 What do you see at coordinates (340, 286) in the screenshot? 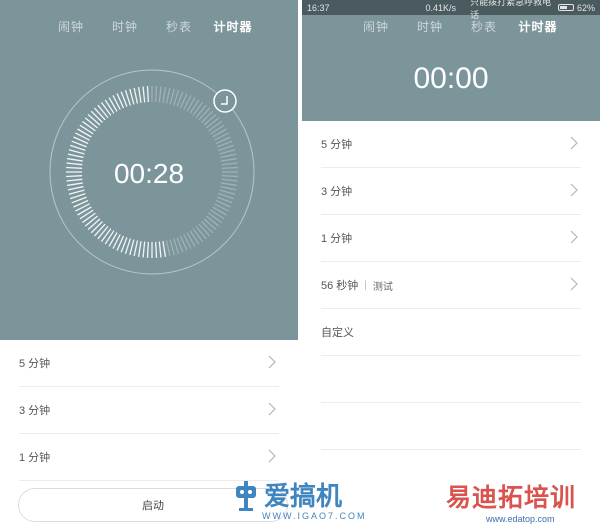
I see `preset-label: 56 秒钟` at bounding box center [340, 286].